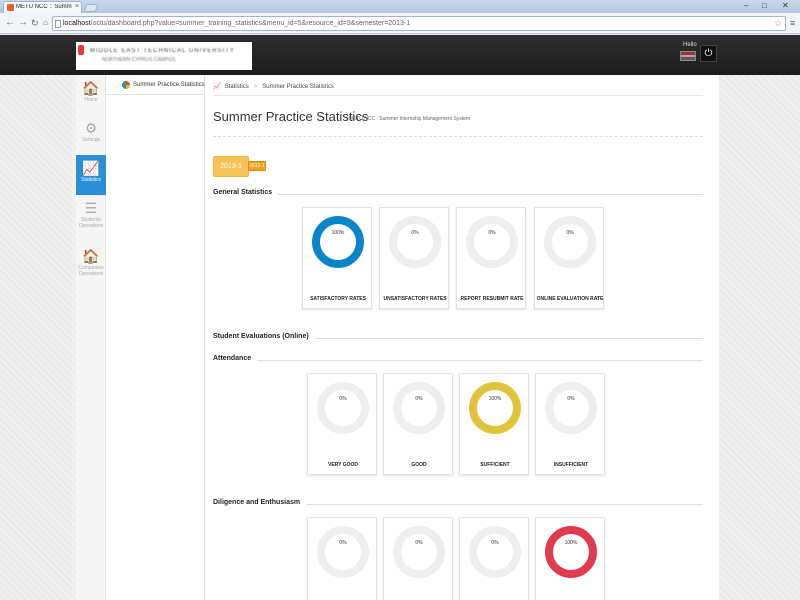 This screenshot has width=800, height=600. What do you see at coordinates (91, 208) in the screenshot?
I see `list-icon: ☰` at bounding box center [91, 208].